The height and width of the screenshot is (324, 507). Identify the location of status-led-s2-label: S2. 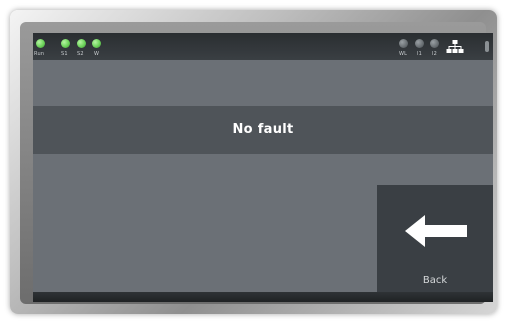
(80, 54).